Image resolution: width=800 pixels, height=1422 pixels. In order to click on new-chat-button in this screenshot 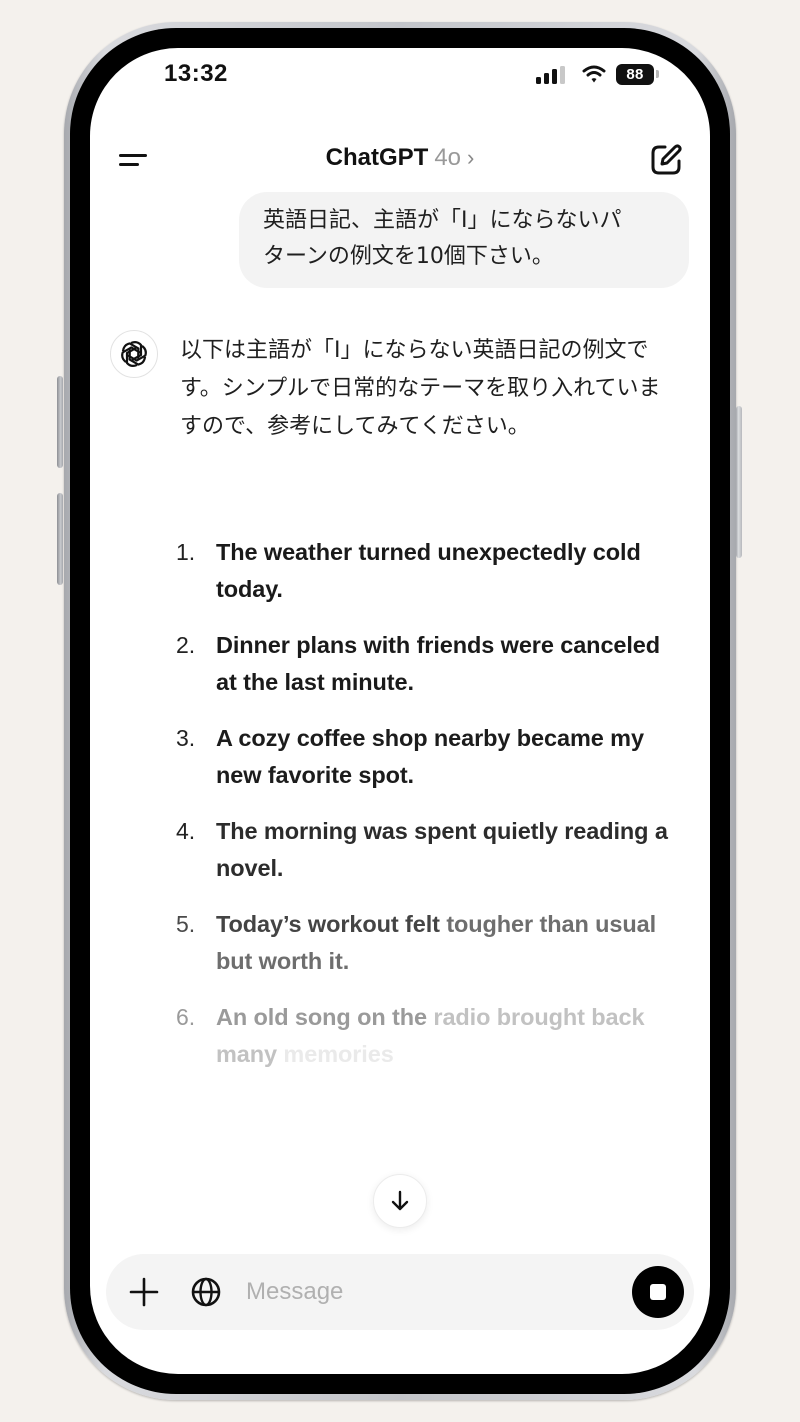, I will do `click(666, 160)`.